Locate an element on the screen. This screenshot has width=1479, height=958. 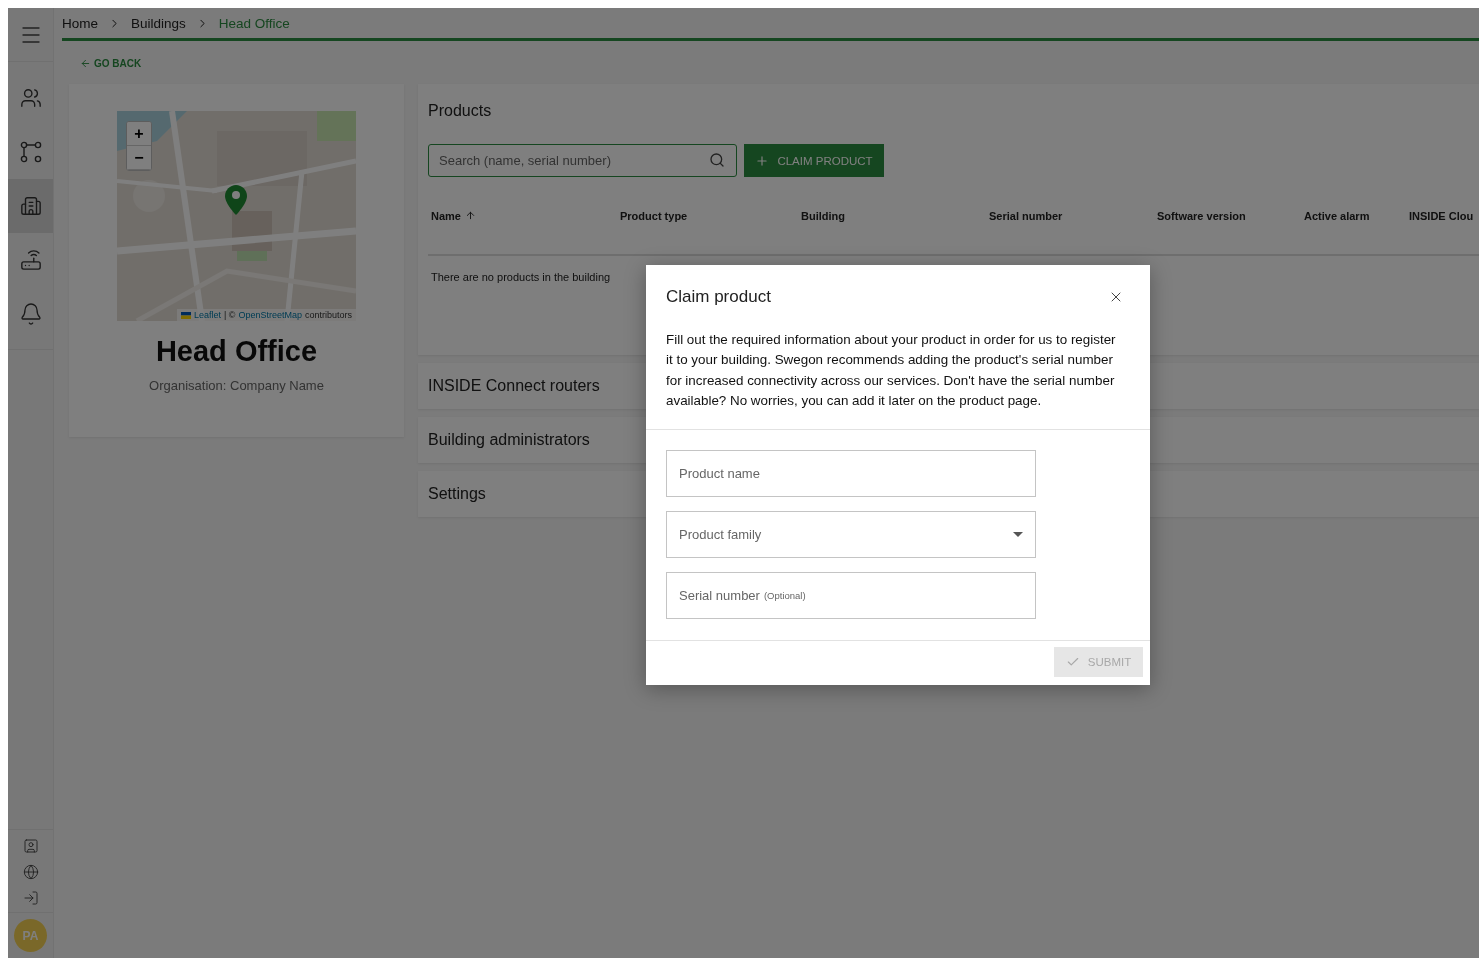
attribution-text: | © is located at coordinates (229, 315).